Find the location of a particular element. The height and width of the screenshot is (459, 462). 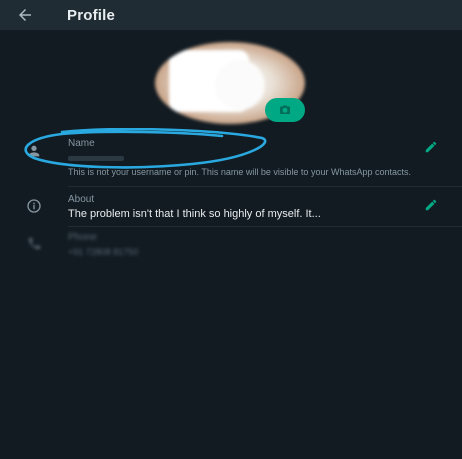

phone-label: Phone is located at coordinates (82, 237).